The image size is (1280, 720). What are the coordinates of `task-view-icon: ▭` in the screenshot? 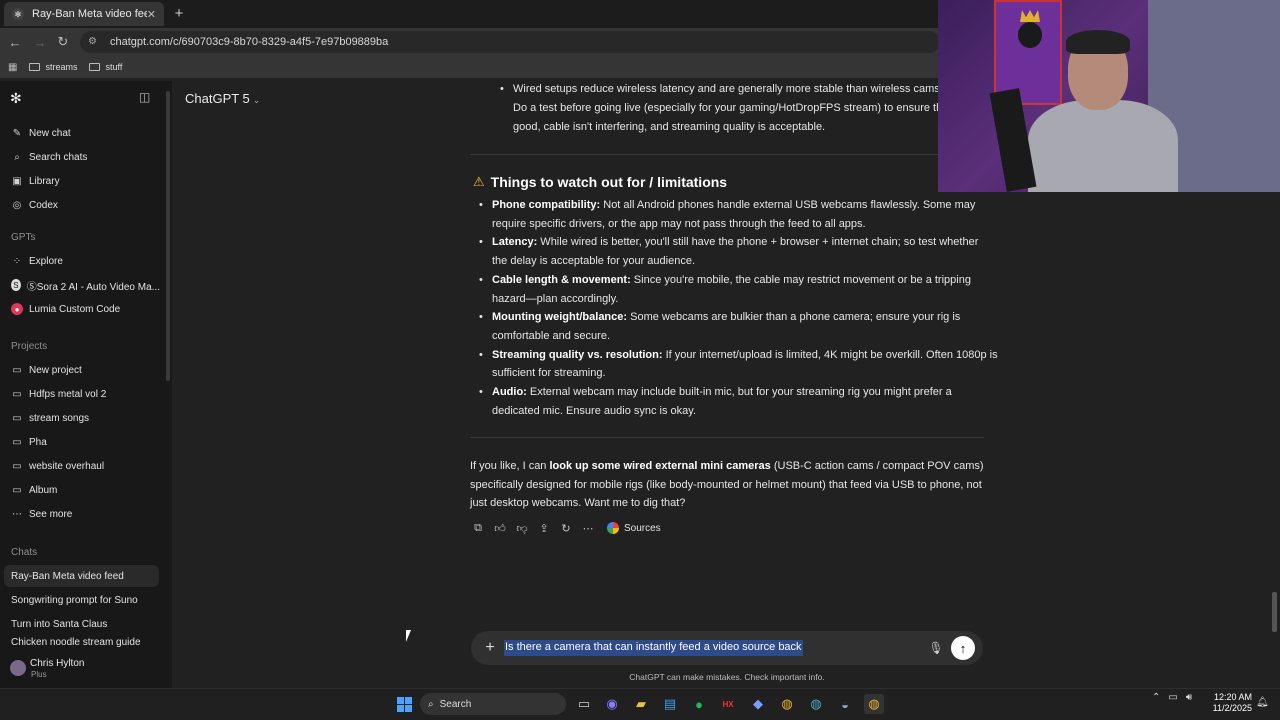 It's located at (584, 704).